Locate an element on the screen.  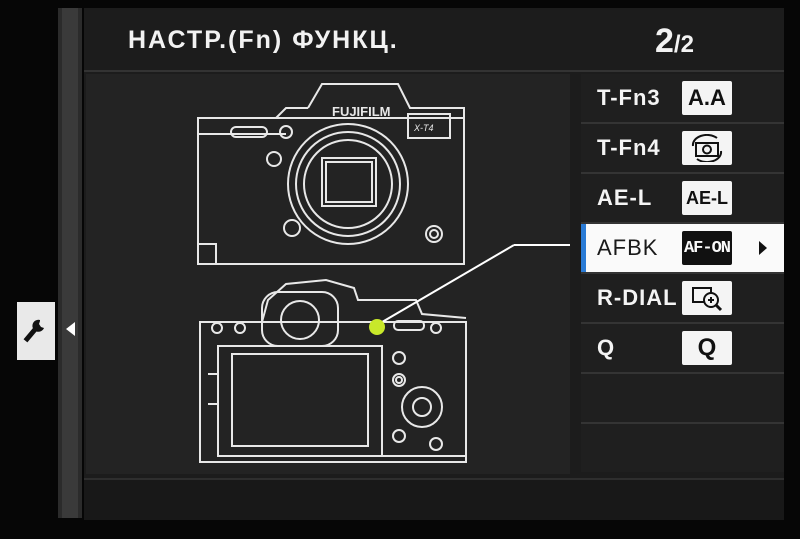
camera-brand-text: FUJIFILM is located at coordinates (361, 111).